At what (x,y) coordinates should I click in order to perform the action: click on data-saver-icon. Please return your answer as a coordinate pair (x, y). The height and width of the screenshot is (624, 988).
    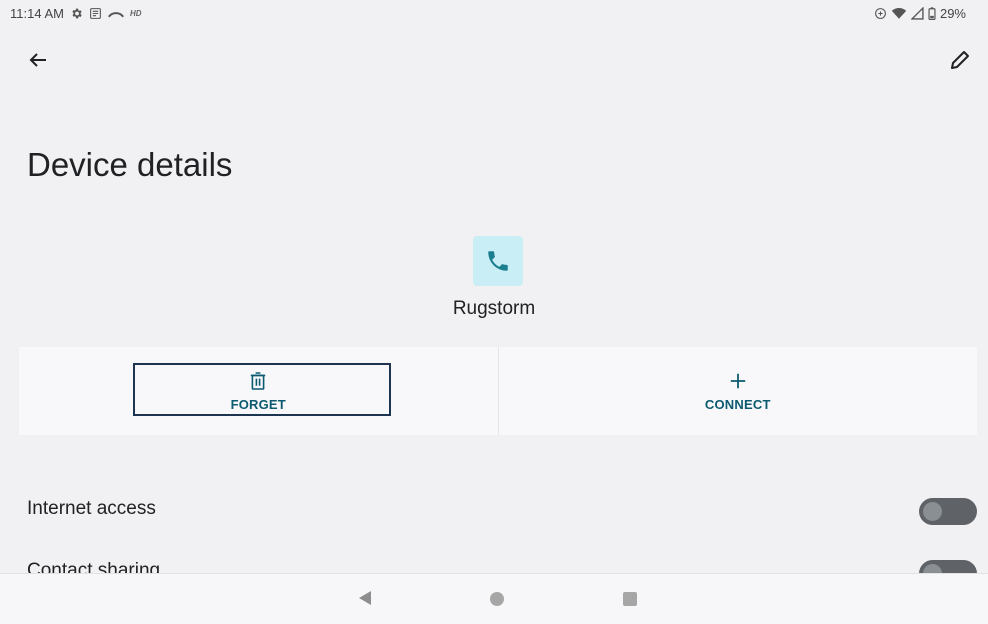
    Looking at the image, I should click on (880, 13).